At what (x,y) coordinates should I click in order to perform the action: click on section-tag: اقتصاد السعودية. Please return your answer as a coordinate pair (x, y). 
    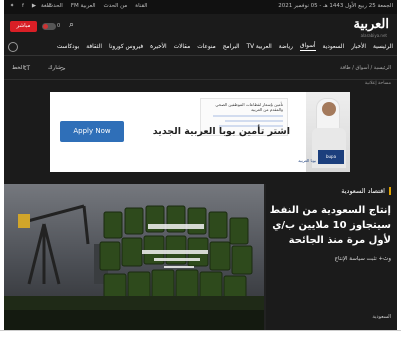
    Looking at the image, I should click on (366, 191).